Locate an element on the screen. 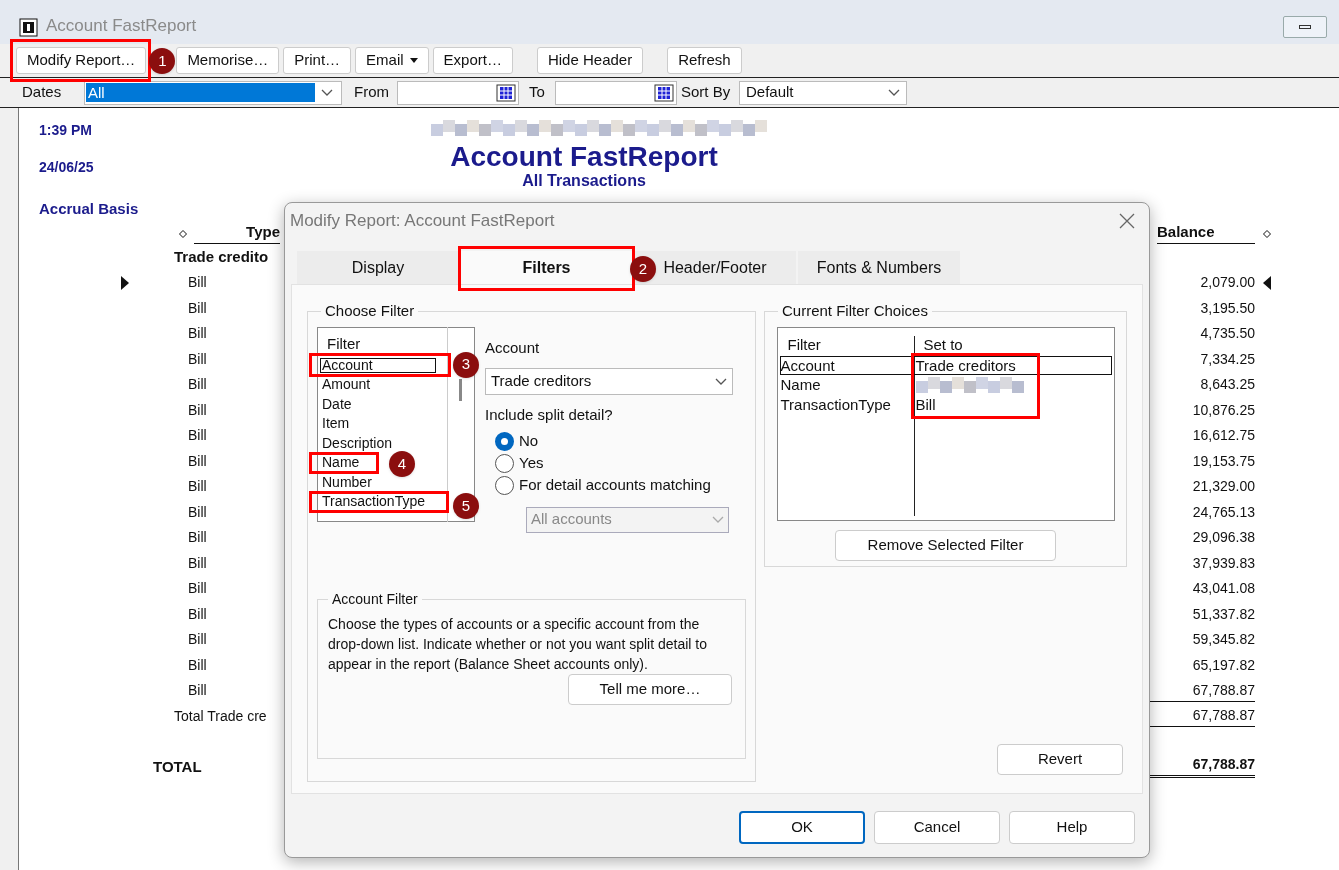 This screenshot has height=870, width=1339. report-time: 1:39 PM is located at coordinates (66, 130).